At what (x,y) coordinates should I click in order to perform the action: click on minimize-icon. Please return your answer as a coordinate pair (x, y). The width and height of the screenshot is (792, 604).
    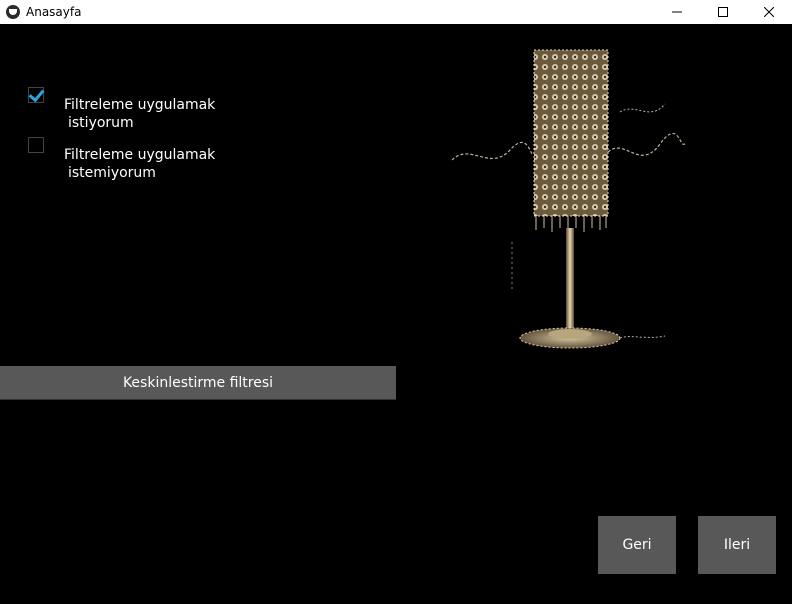
    Looking at the image, I should click on (677, 12).